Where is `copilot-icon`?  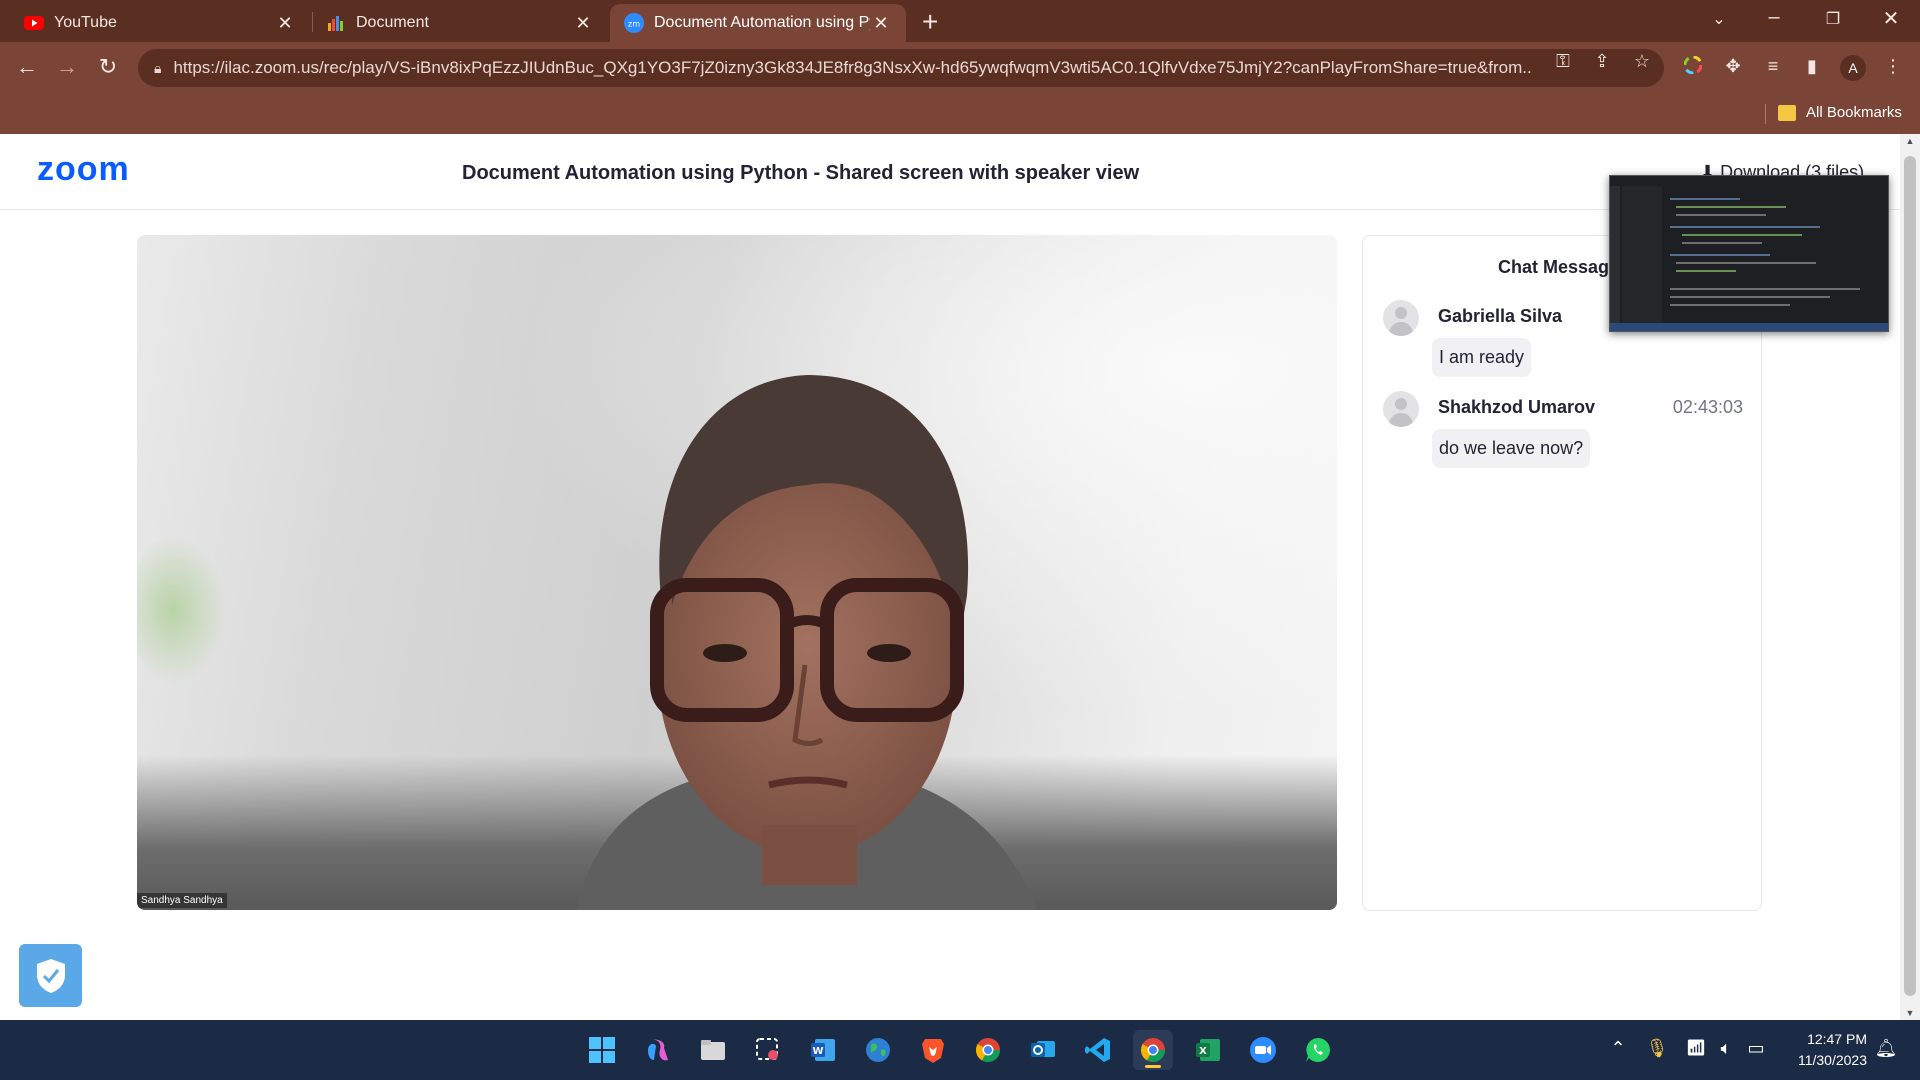
copilot-icon is located at coordinates (658, 1050).